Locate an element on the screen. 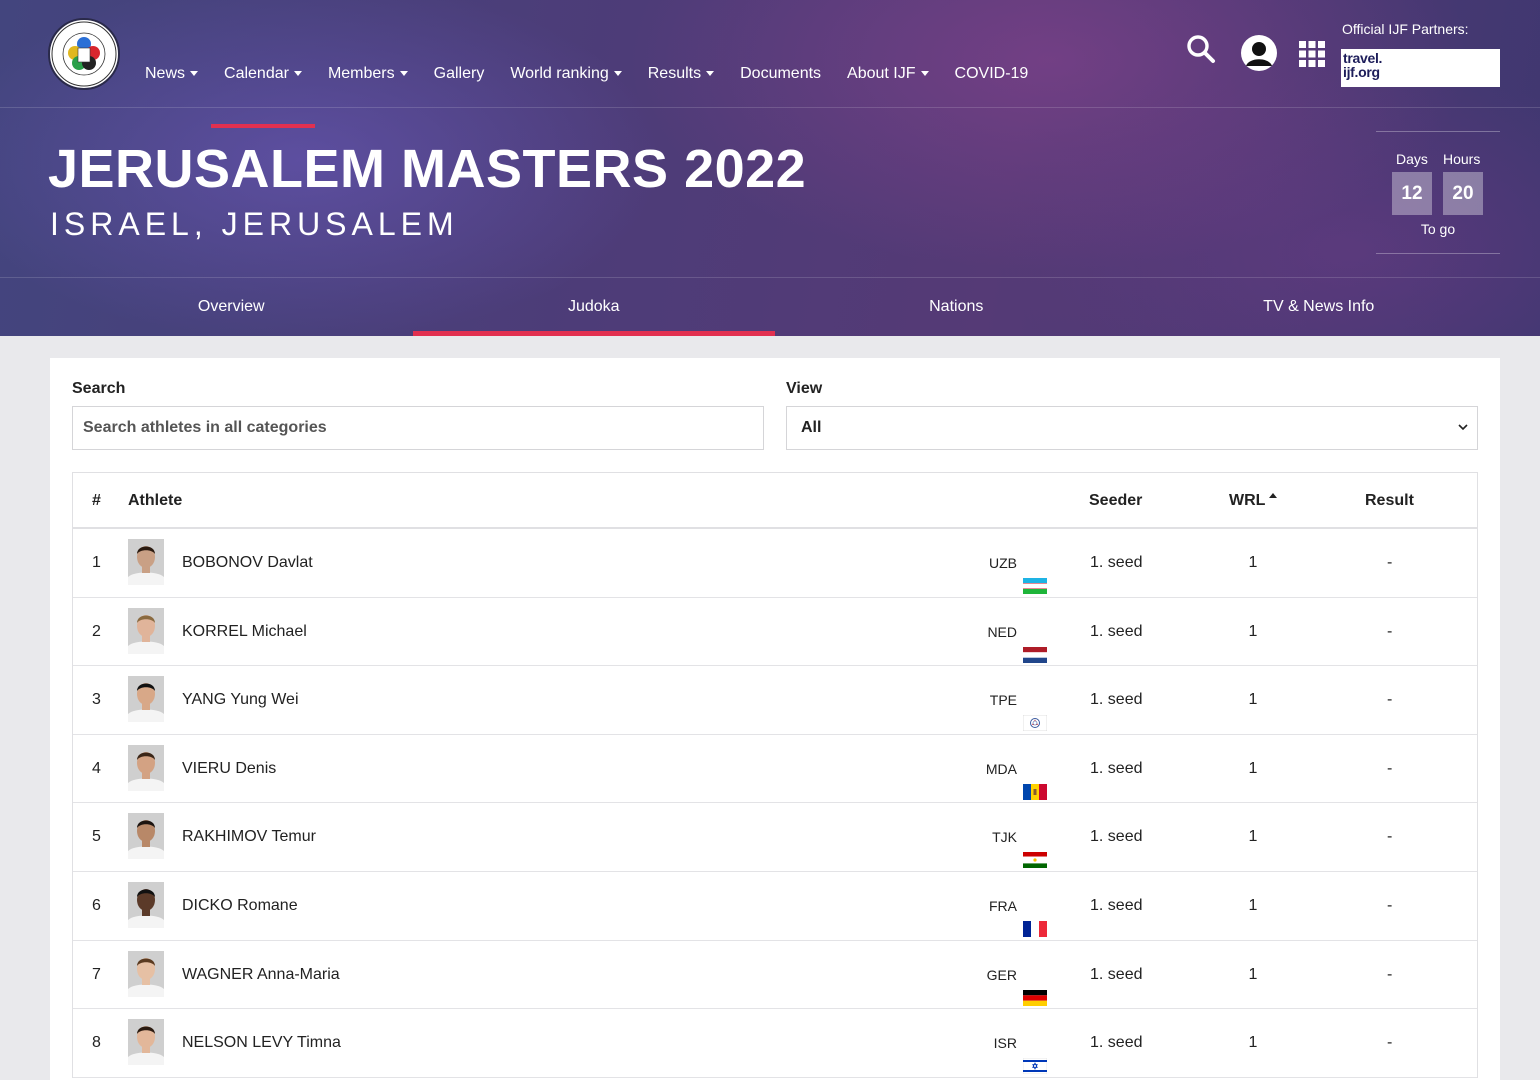  countdown-suffix: To go is located at coordinates (1438, 229).